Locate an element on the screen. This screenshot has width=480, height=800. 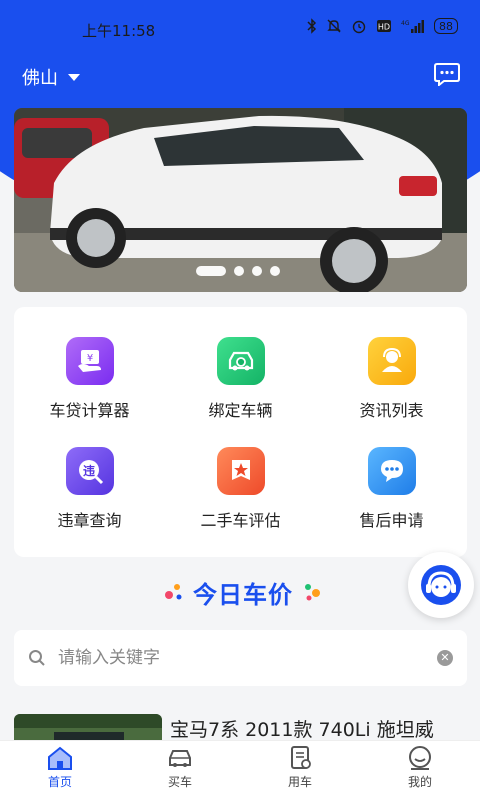
service-violation-query: 违 违章查询 is located at coordinates (89, 489).